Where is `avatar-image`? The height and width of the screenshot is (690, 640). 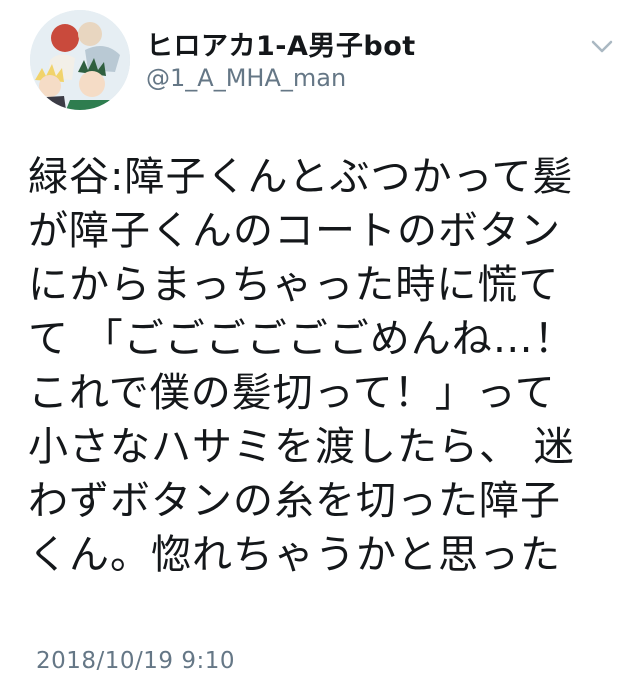
avatar-image is located at coordinates (80, 60).